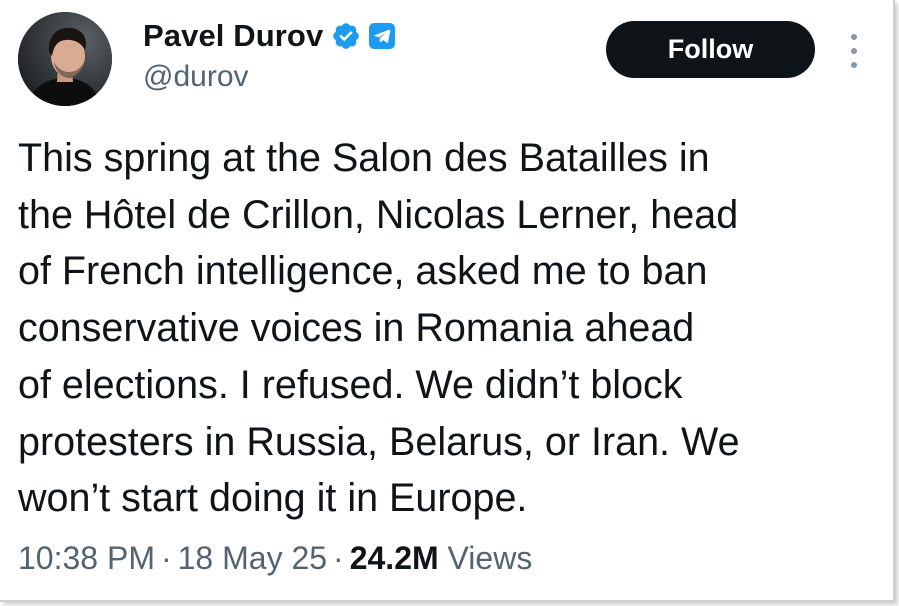  I want to click on verified-badge-icon, so click(346, 36).